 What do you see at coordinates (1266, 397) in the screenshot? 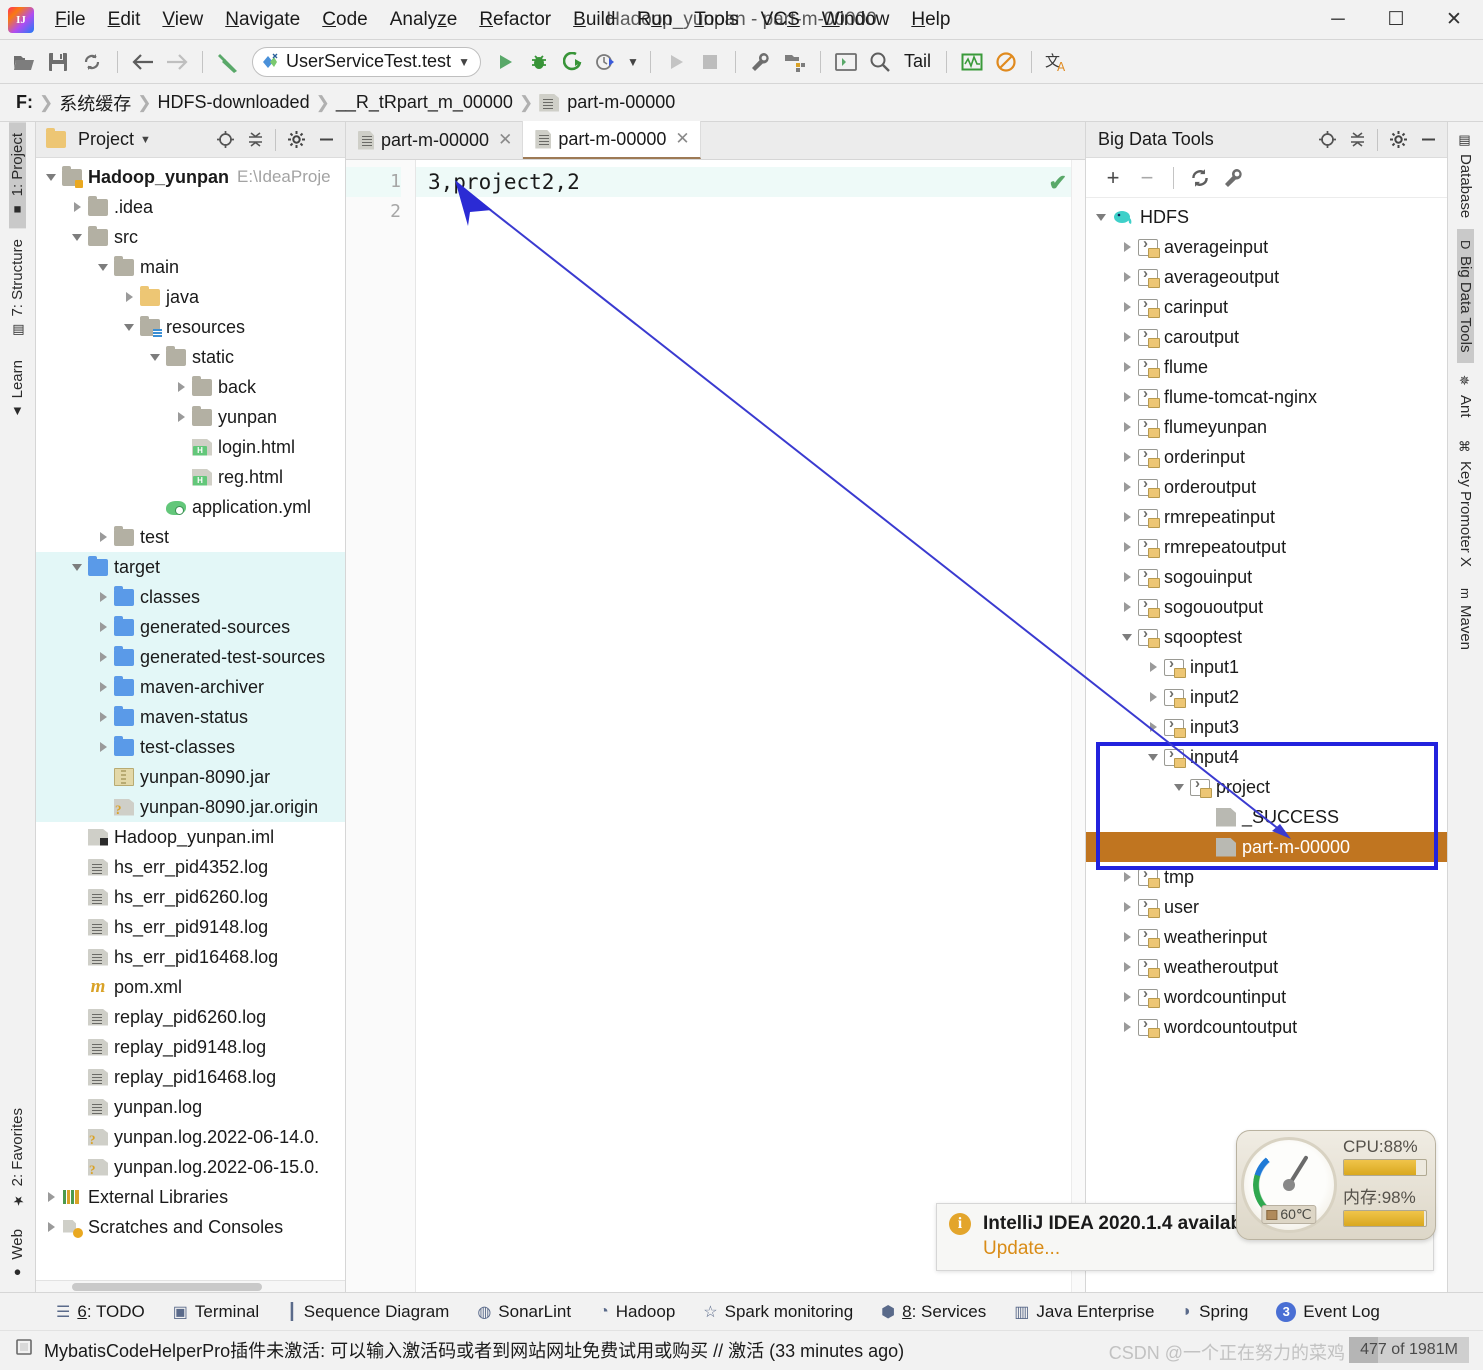
I see `hdfs-node: flume-tomcat-nginx` at bounding box center [1266, 397].